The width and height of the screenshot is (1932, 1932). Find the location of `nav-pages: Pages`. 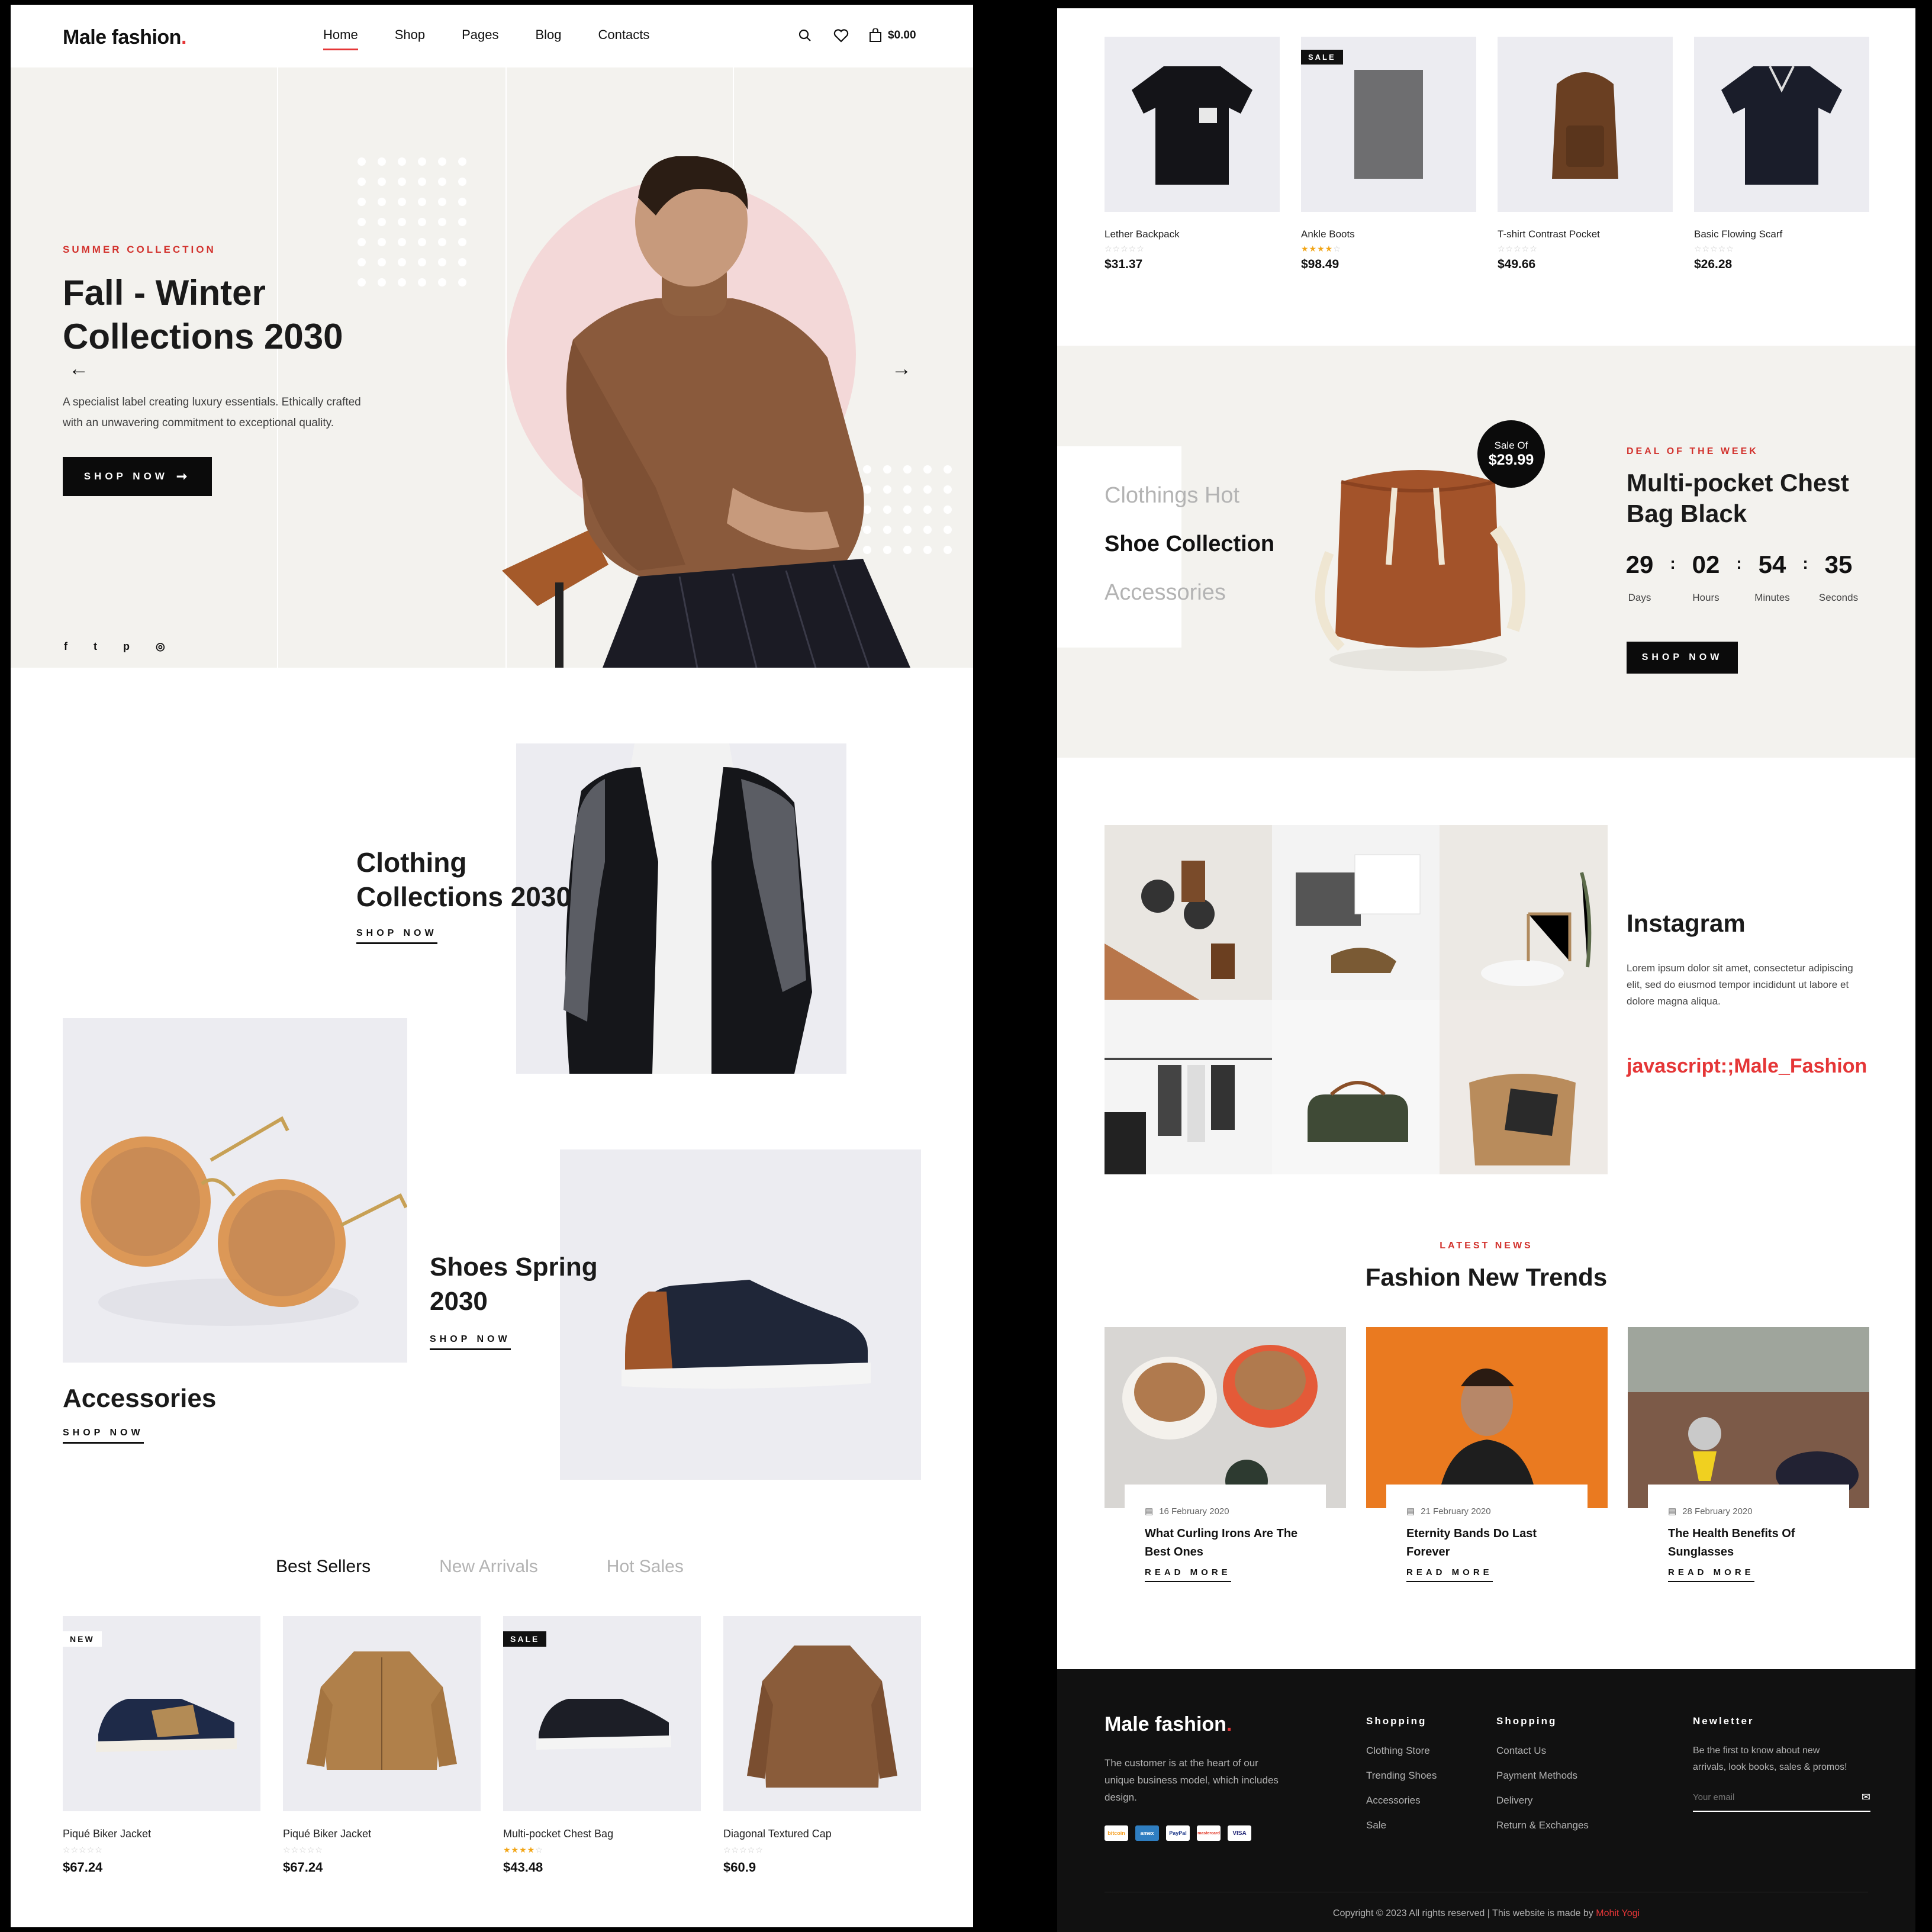

nav-pages: Pages is located at coordinates (480, 35).